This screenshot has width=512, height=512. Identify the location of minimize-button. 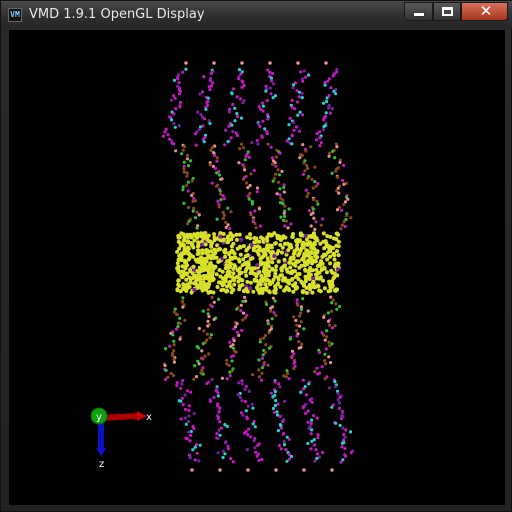
(418, 11).